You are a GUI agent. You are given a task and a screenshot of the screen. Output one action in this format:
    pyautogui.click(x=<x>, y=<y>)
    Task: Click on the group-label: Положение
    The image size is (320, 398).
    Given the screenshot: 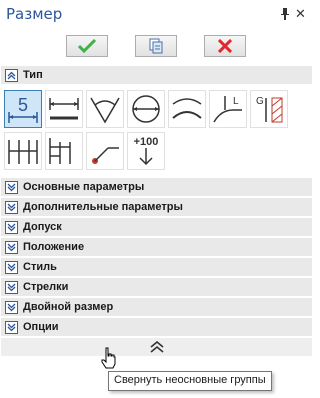 What is the action you would take?
    pyautogui.click(x=54, y=247)
    